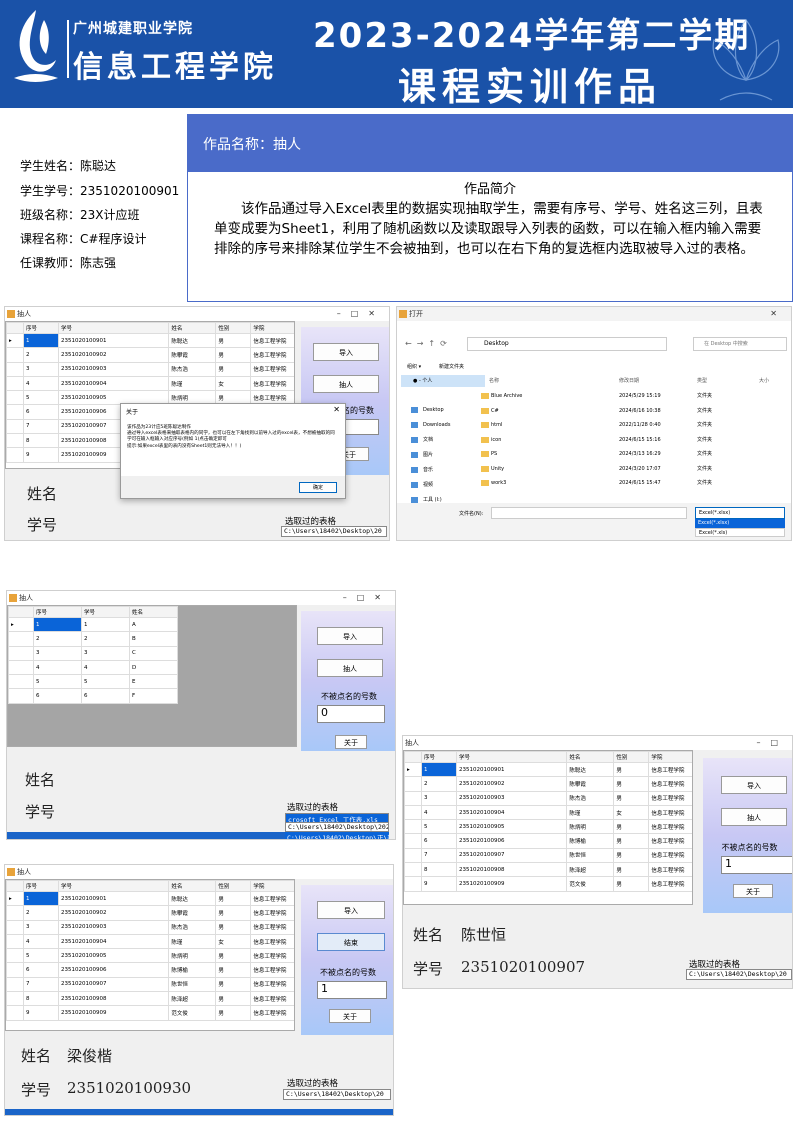  I want to click on table-cell: 陈博榆, so click(192, 970).